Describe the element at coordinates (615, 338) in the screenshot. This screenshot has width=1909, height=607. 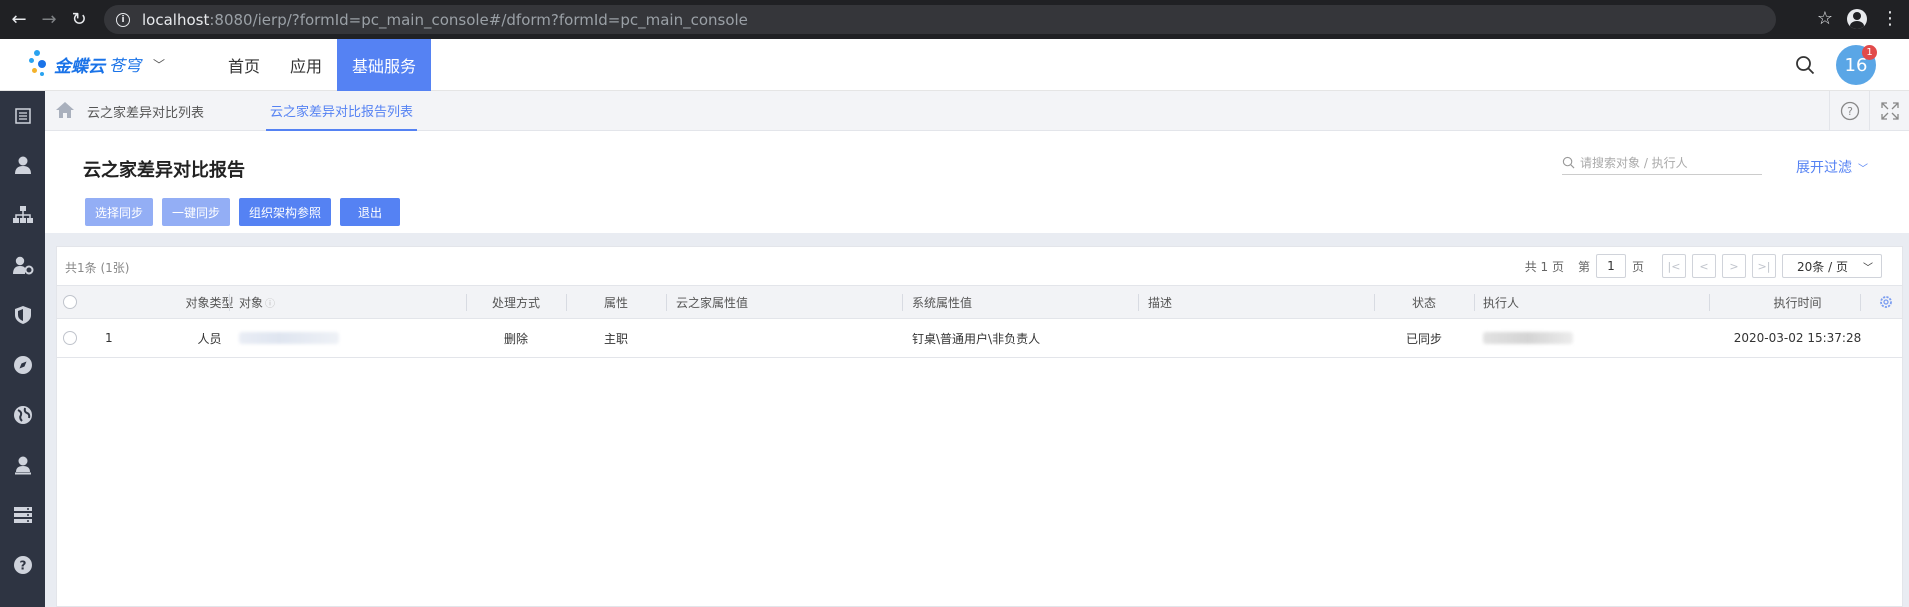
I see `cell-attribute: 主职` at that location.